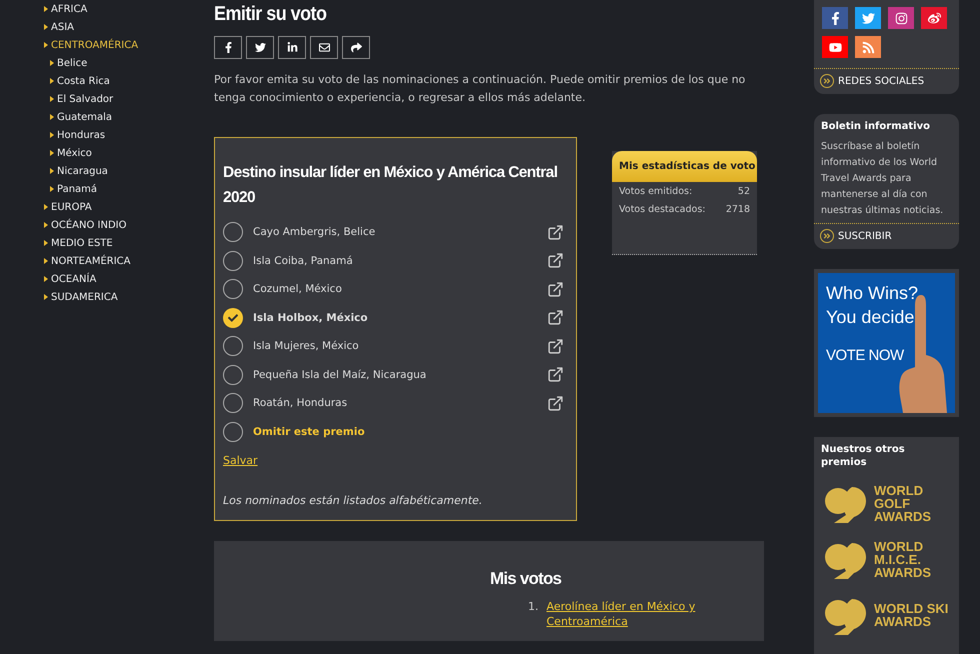  Describe the element at coordinates (340, 374) in the screenshot. I see `nominee-label: Pequeña Isla del Maíz, Nicaragua` at that location.